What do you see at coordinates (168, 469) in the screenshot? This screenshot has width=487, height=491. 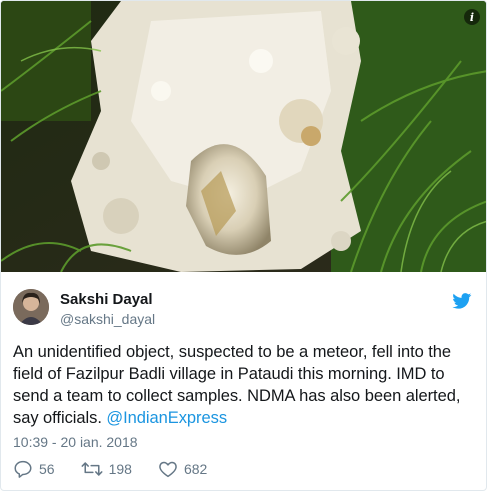 I see `heart-icon` at bounding box center [168, 469].